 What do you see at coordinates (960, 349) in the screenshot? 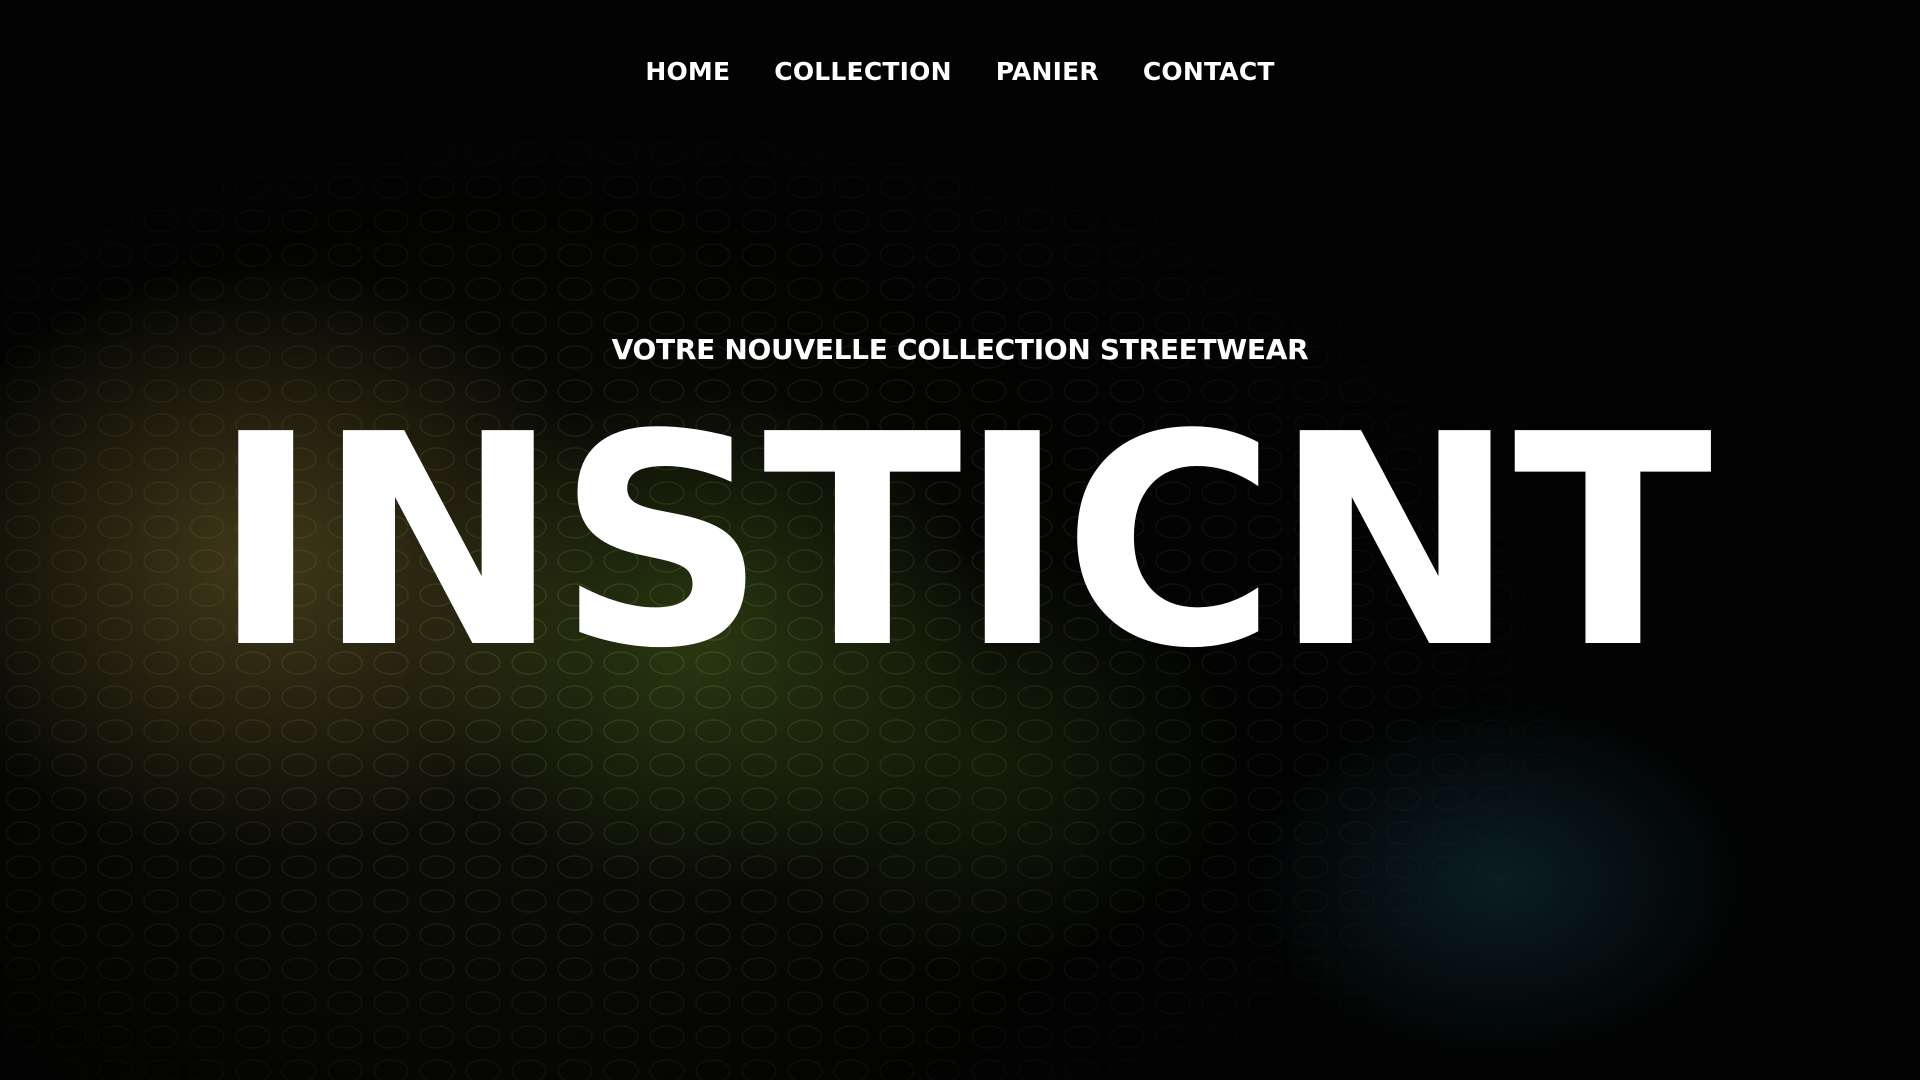
I see `hero-subtitle: VOTRE NOUVELLE COLLECTION STREETWEAR` at bounding box center [960, 349].